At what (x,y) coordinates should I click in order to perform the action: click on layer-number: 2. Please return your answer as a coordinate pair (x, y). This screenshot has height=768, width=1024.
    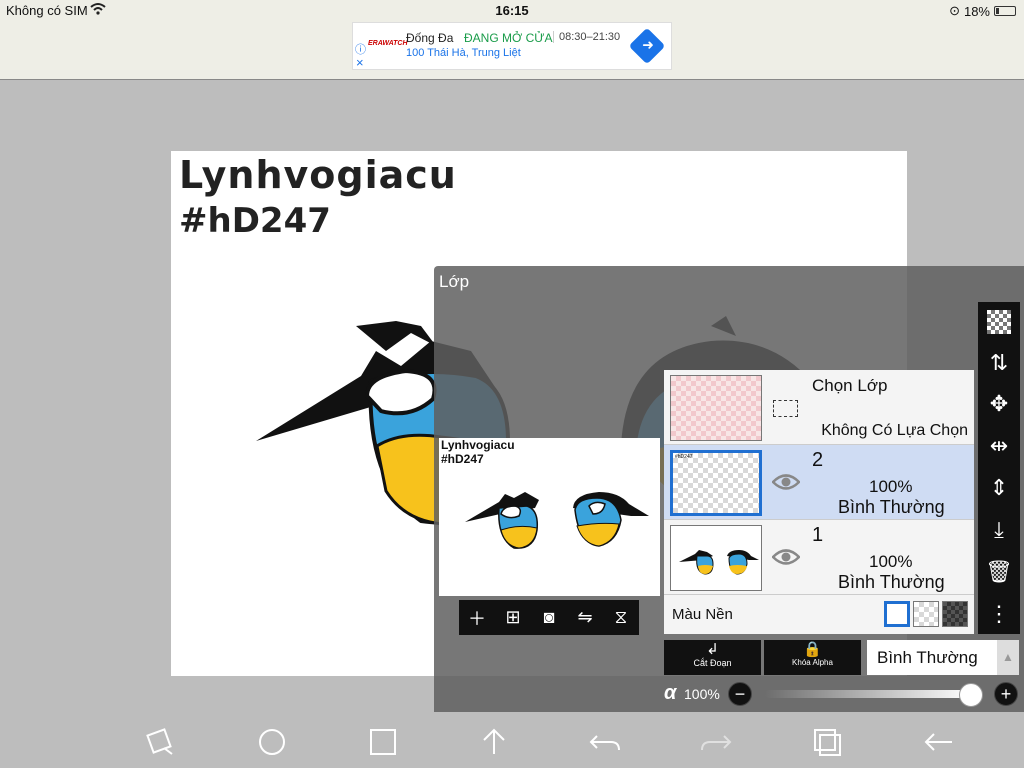
    Looking at the image, I should click on (818, 460).